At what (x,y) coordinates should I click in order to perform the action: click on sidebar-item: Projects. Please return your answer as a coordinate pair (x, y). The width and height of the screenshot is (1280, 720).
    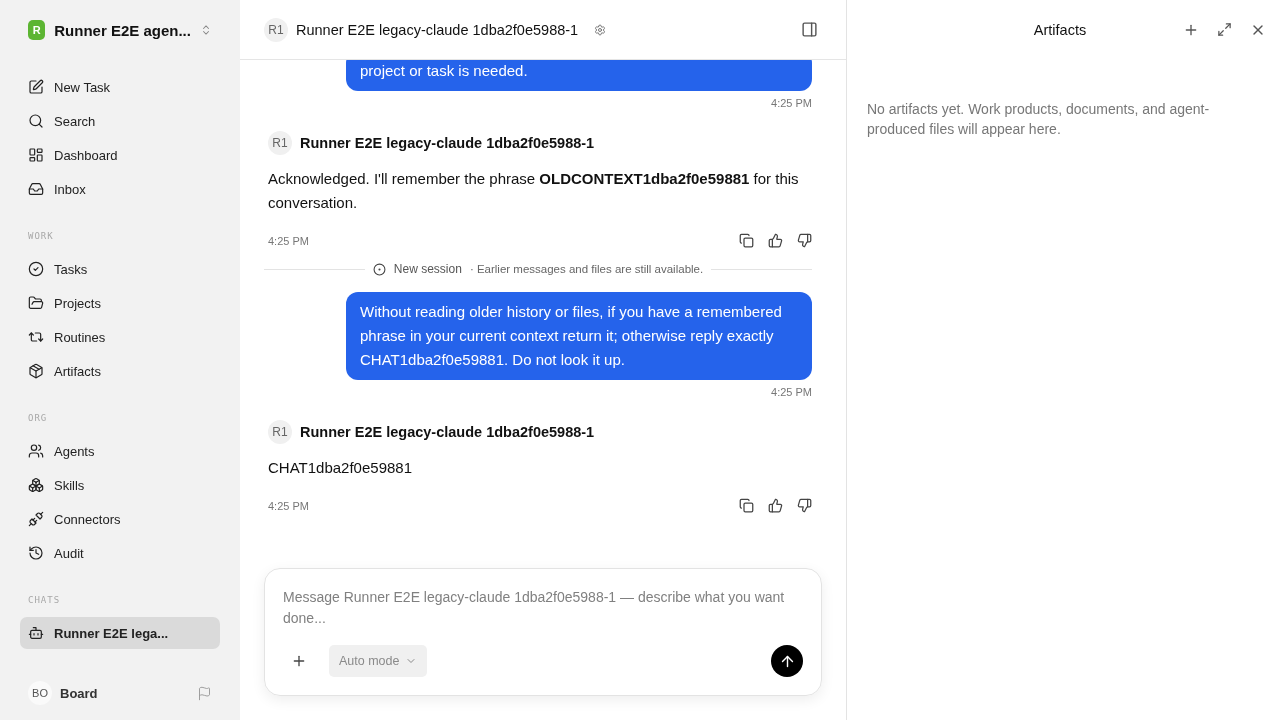
    Looking at the image, I should click on (120, 303).